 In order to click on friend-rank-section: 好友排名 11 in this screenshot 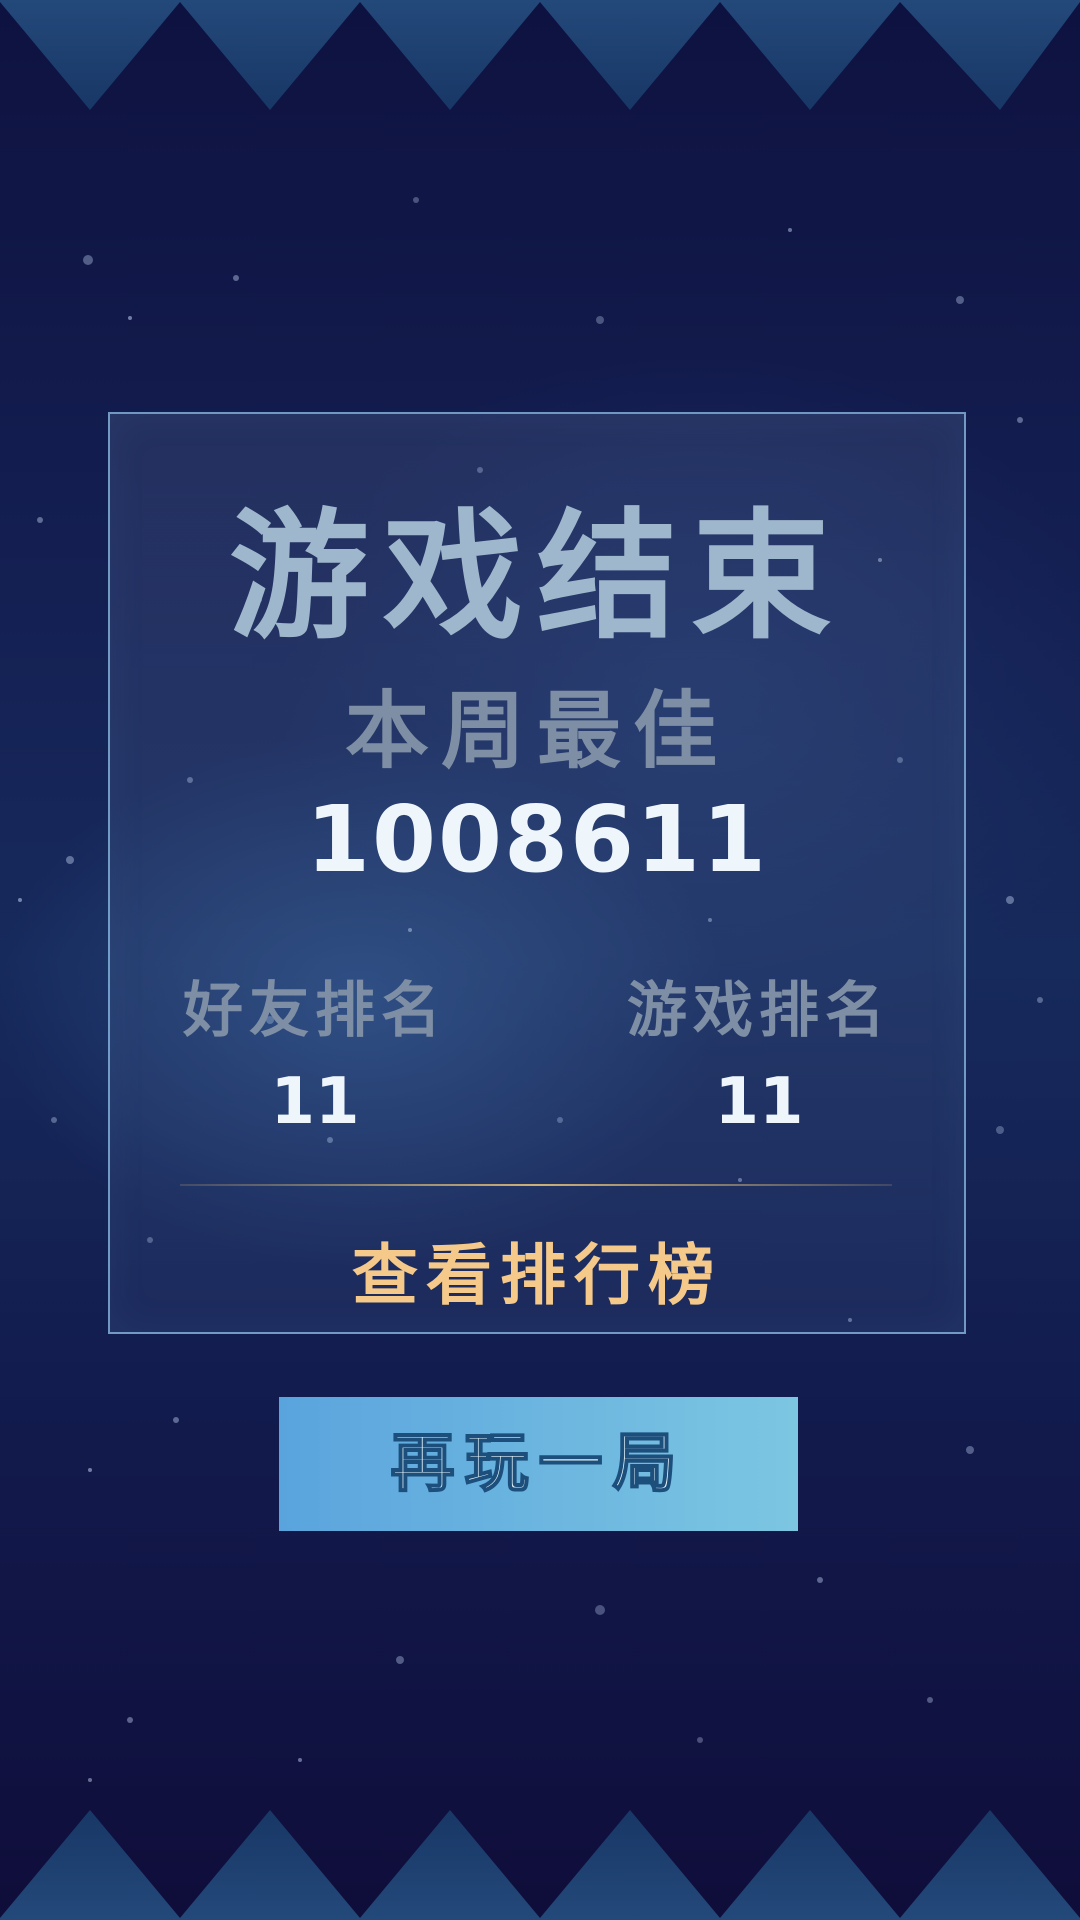, I will do `click(315, 1050)`.